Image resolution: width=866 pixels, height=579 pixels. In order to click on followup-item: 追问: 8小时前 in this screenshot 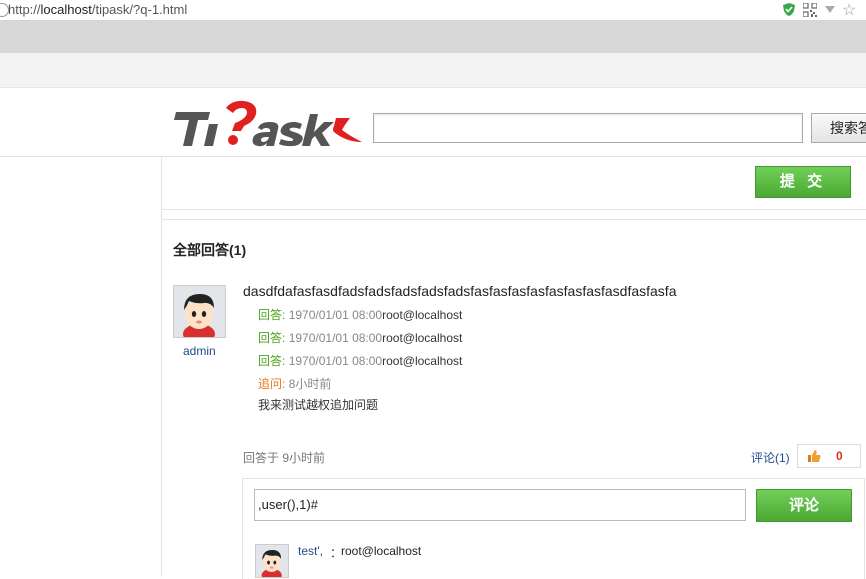, I will do `click(294, 383)`.